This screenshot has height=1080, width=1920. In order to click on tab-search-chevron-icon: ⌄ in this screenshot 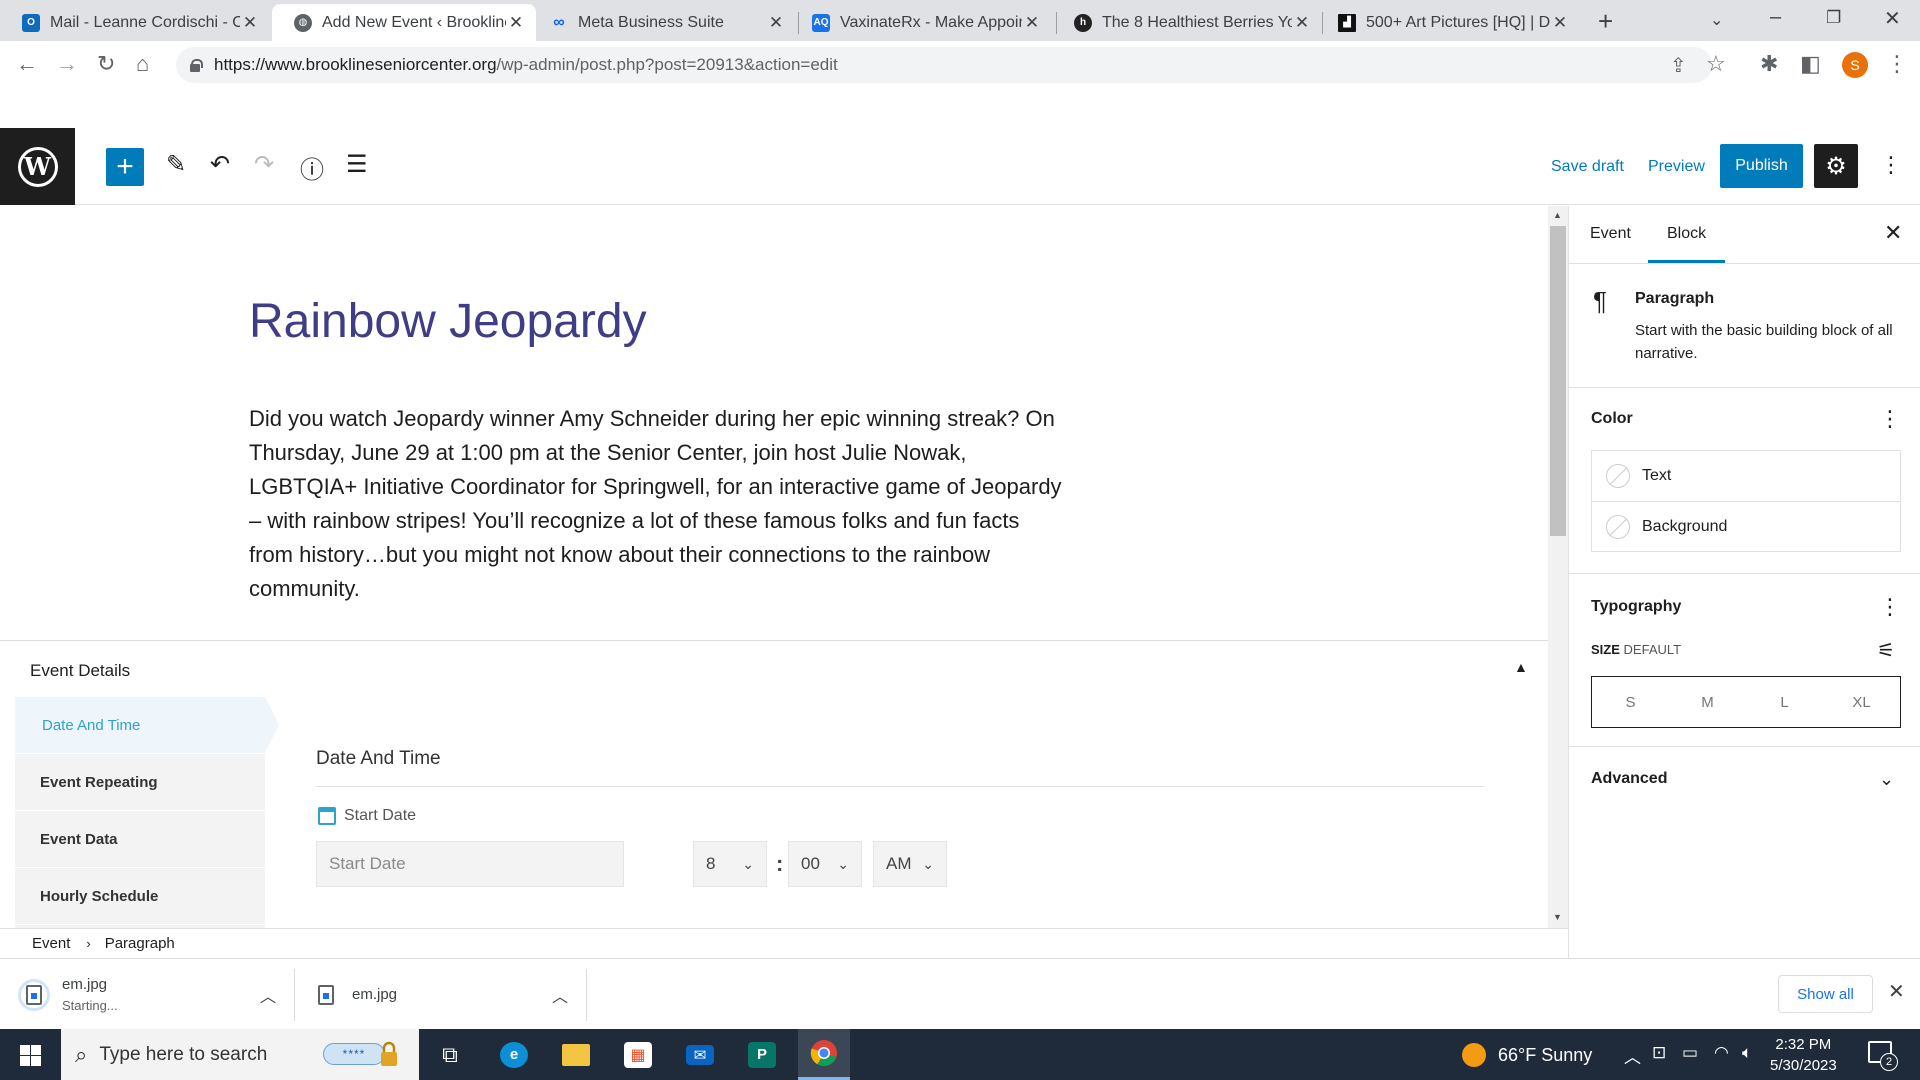, I will do `click(1716, 20)`.